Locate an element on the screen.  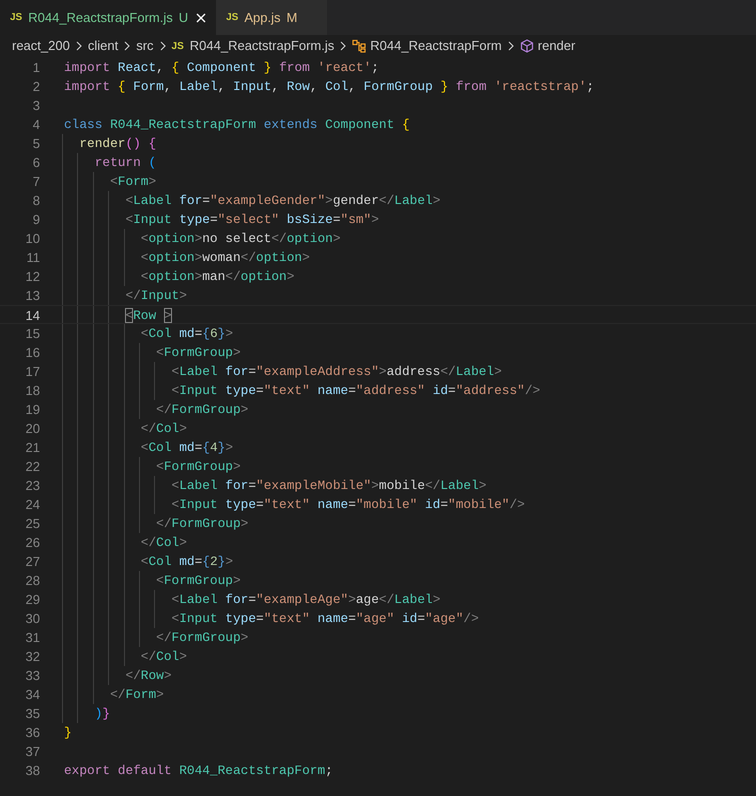
line-number: 25 is located at coordinates (32, 524).